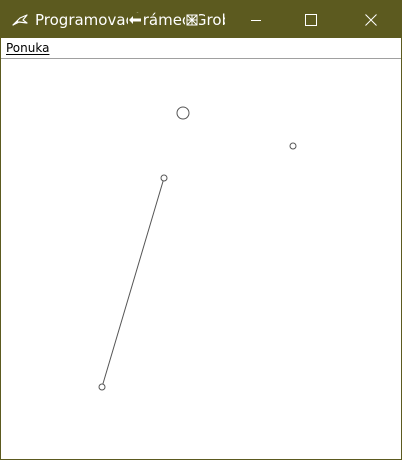 This screenshot has height=463, width=402. Describe the element at coordinates (20, 20) in the screenshot. I see `bird-icon` at that location.